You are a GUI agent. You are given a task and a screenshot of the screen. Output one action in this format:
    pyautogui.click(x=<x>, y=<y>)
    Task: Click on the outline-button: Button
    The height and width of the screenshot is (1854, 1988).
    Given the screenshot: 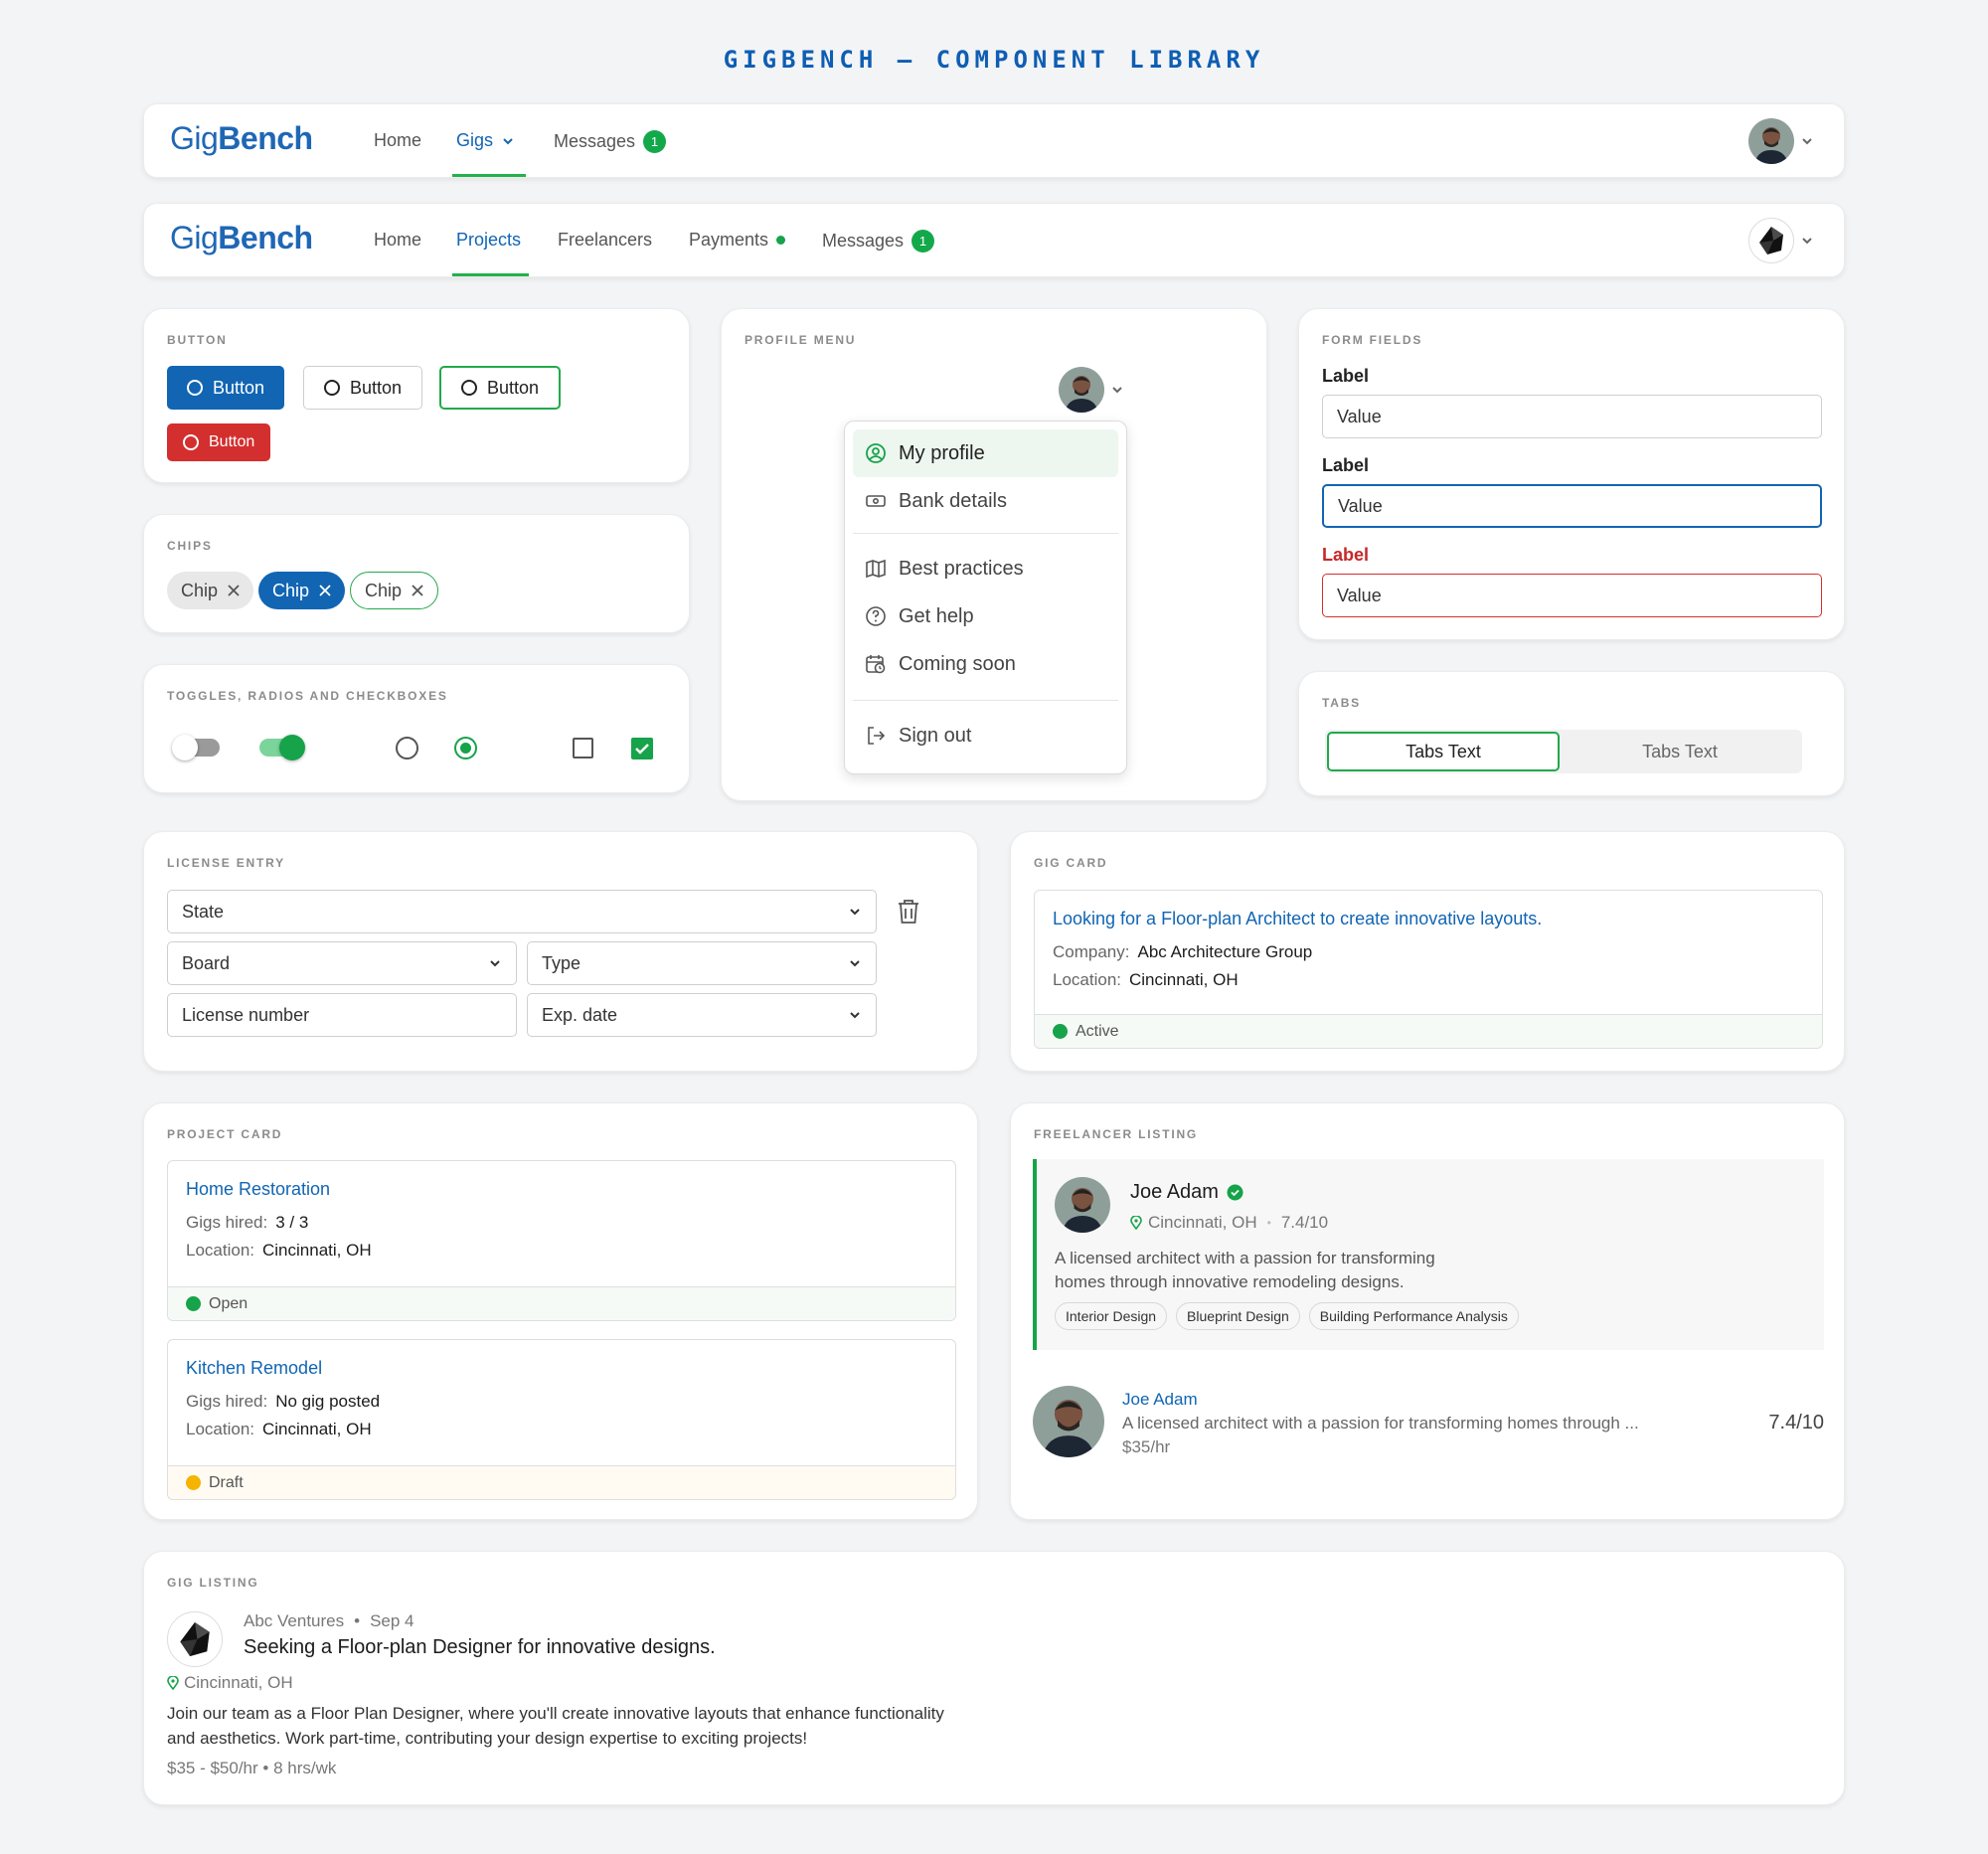 What is the action you would take?
    pyautogui.click(x=500, y=388)
    